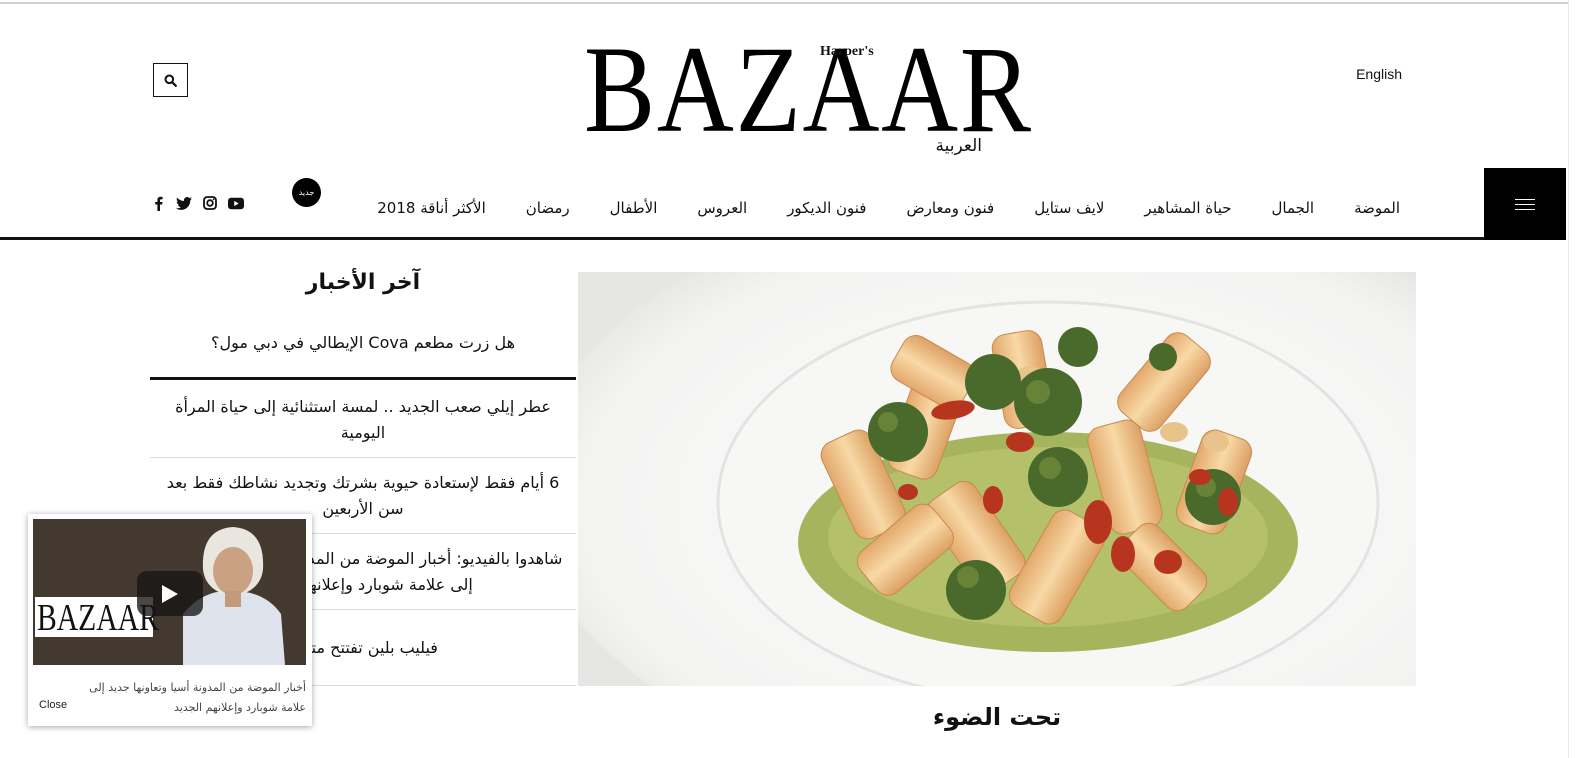 The height and width of the screenshot is (758, 1586). I want to click on nav-item-fashion: الموضة, so click(1377, 208).